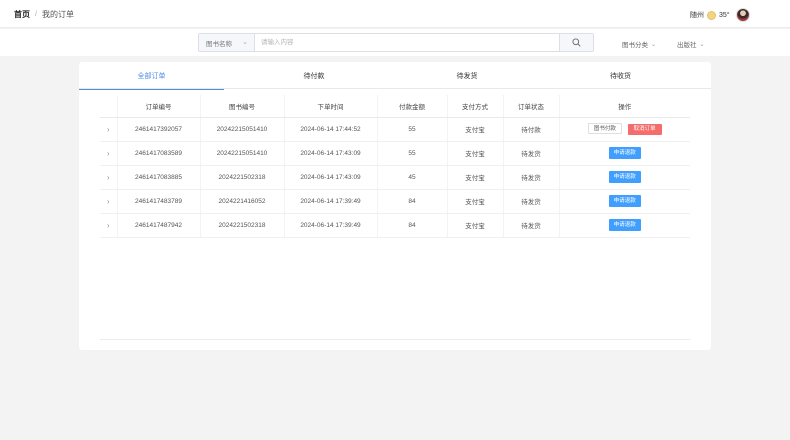 Image resolution: width=790 pixels, height=440 pixels. I want to click on tab-all-orders: 全部订单, so click(151, 76).